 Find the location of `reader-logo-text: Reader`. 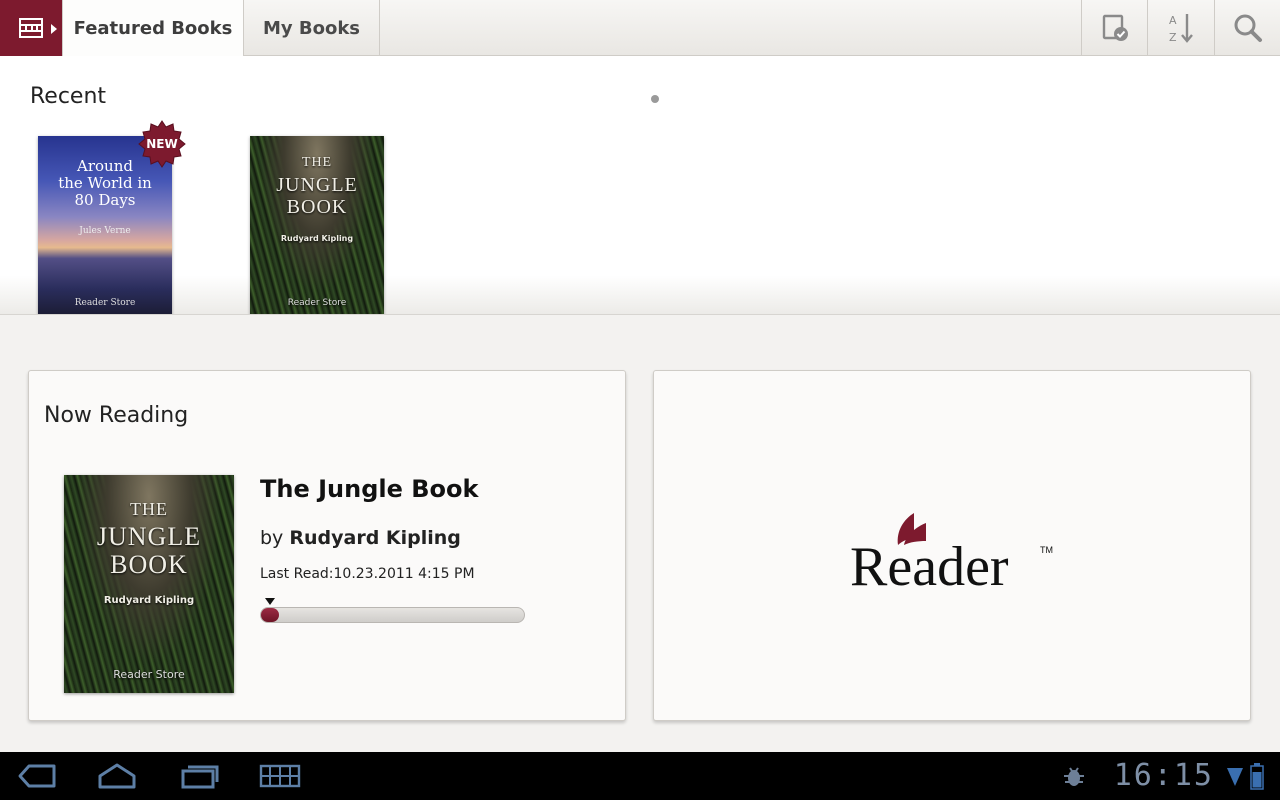

reader-logo-text: Reader is located at coordinates (929, 563).